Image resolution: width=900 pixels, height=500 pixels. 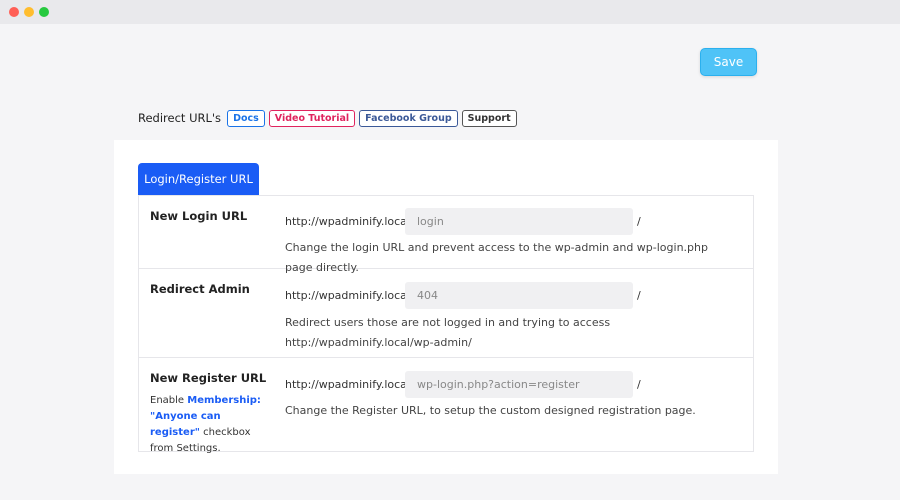 What do you see at coordinates (200, 289) in the screenshot?
I see `row-label: Redirect Admin` at bounding box center [200, 289].